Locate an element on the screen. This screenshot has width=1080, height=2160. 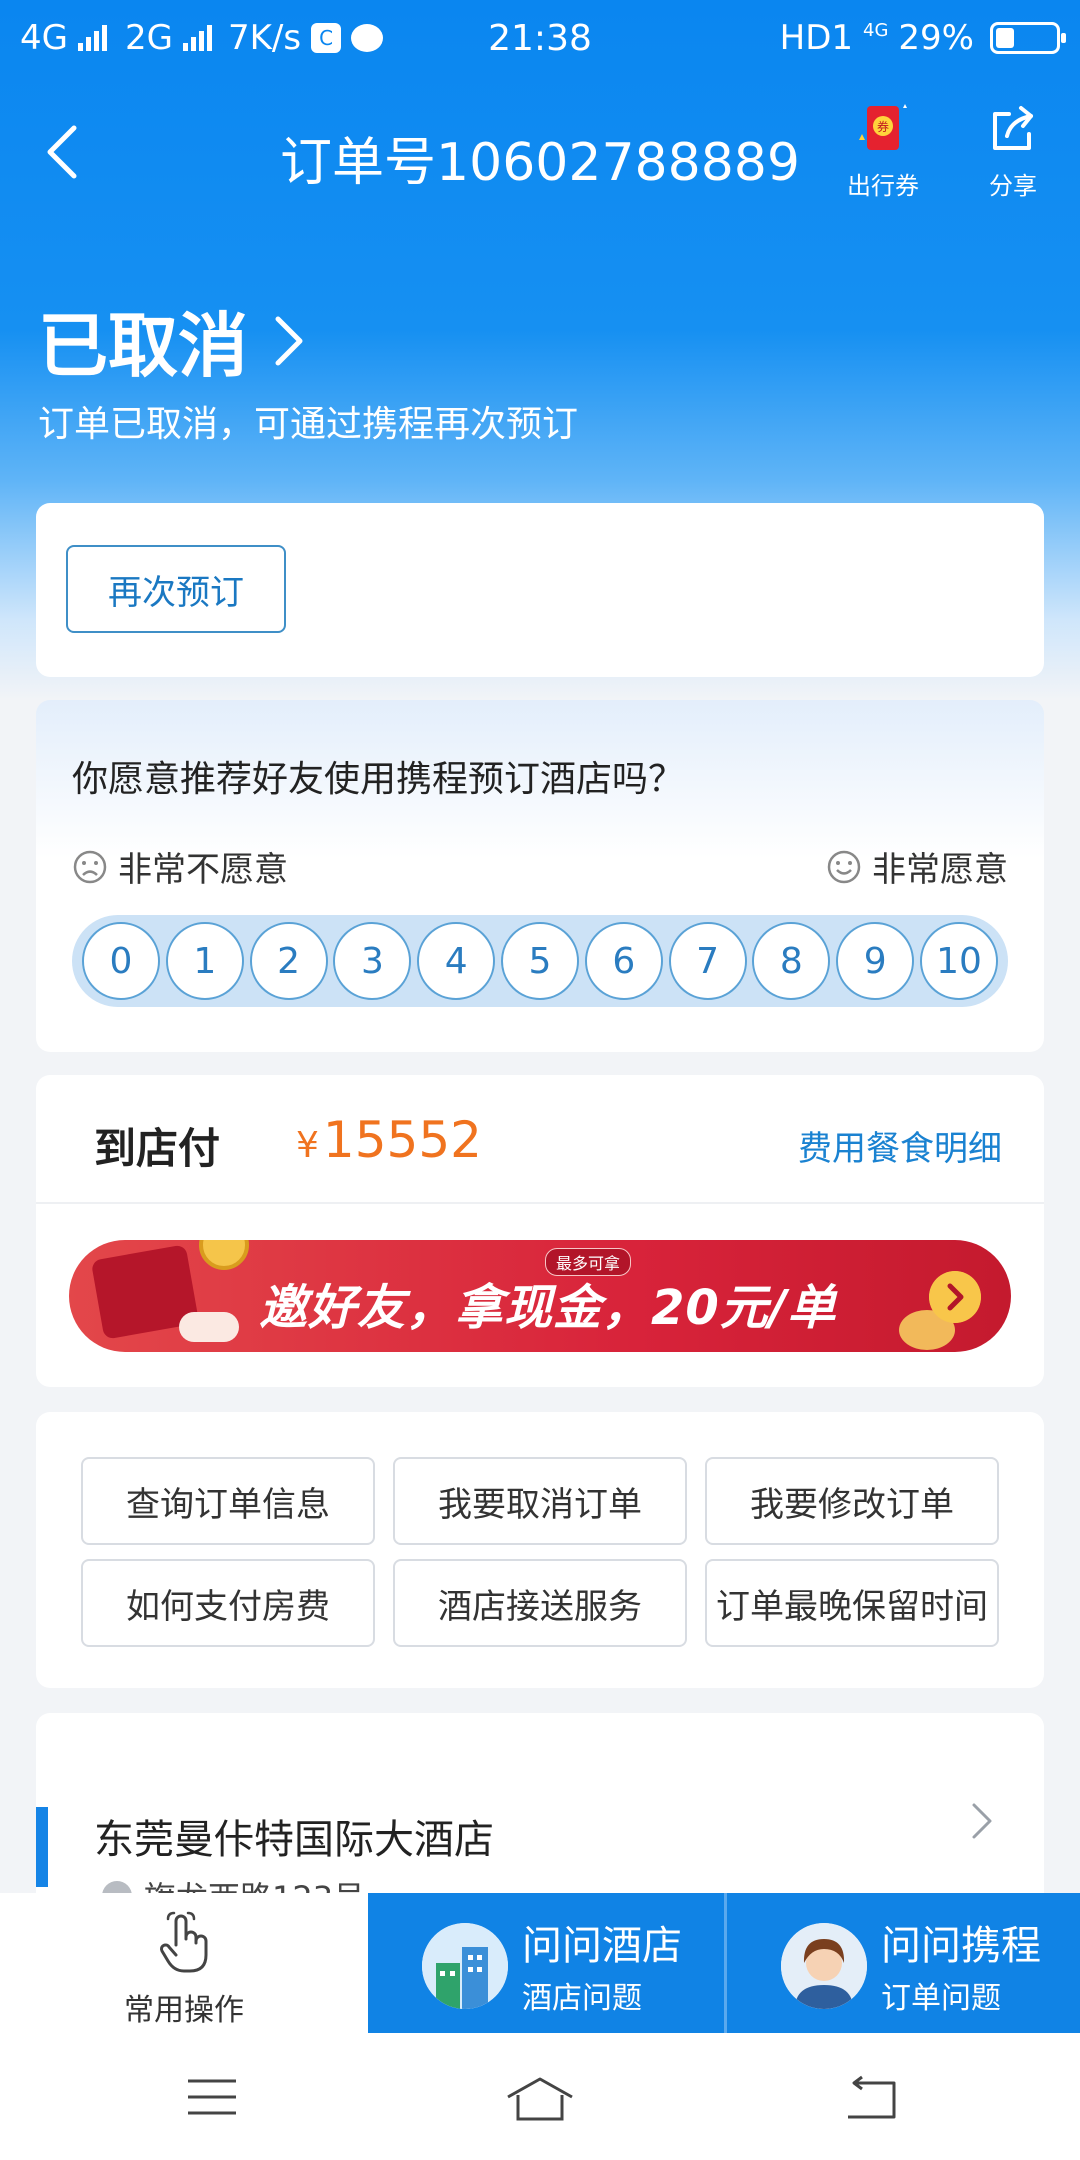
system-navigation-bar is located at coordinates (540, 2096).